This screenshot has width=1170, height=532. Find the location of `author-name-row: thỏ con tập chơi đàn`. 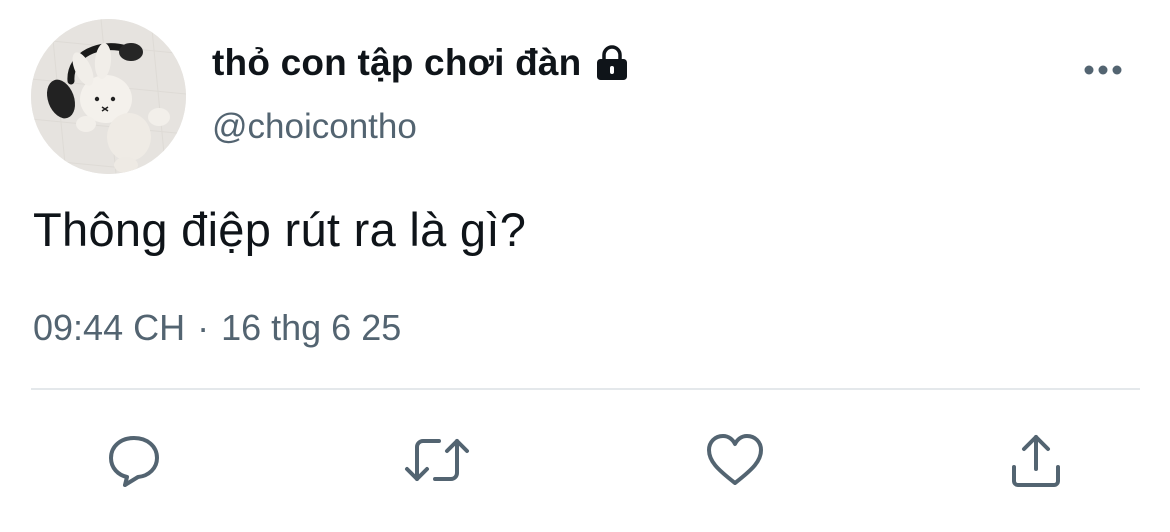

author-name-row: thỏ con tập chơi đàn is located at coordinates (421, 63).